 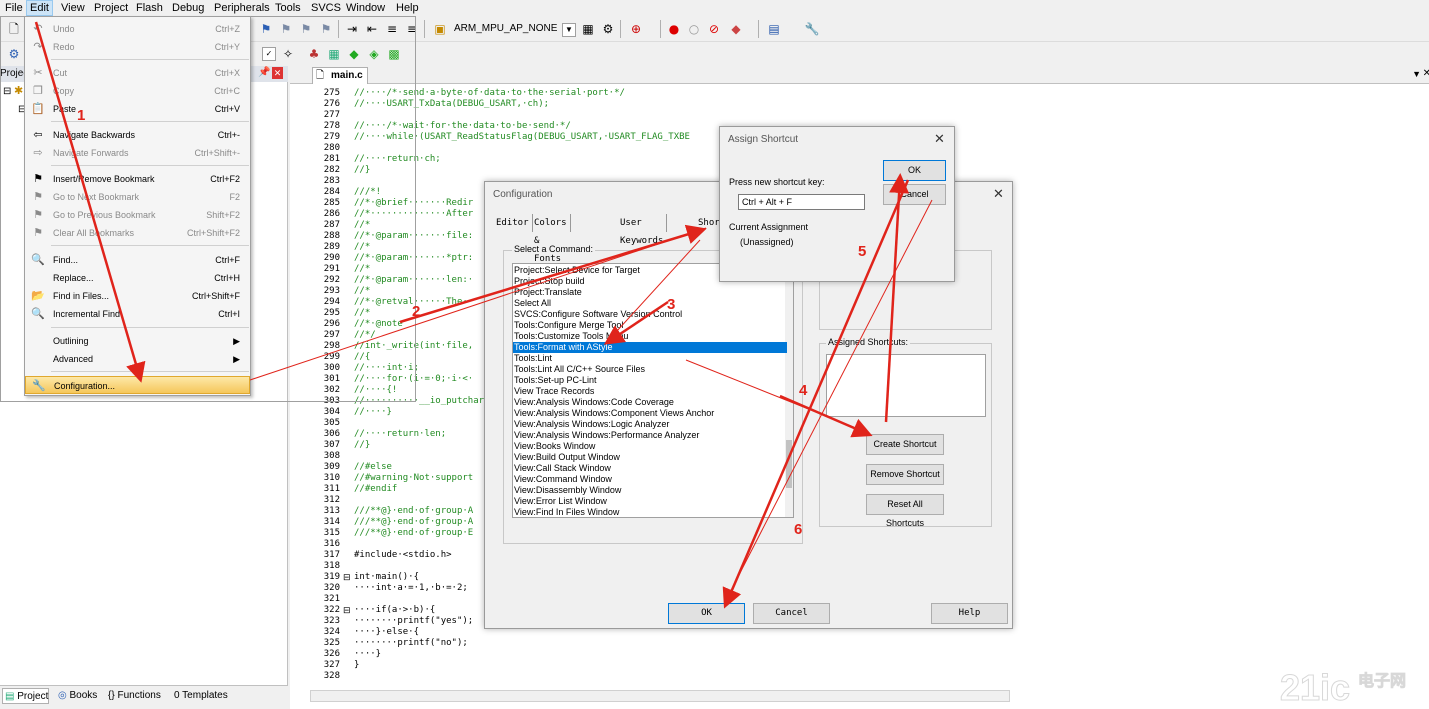 What do you see at coordinates (133, 696) in the screenshot?
I see `tab-functions: {} Functions` at bounding box center [133, 696].